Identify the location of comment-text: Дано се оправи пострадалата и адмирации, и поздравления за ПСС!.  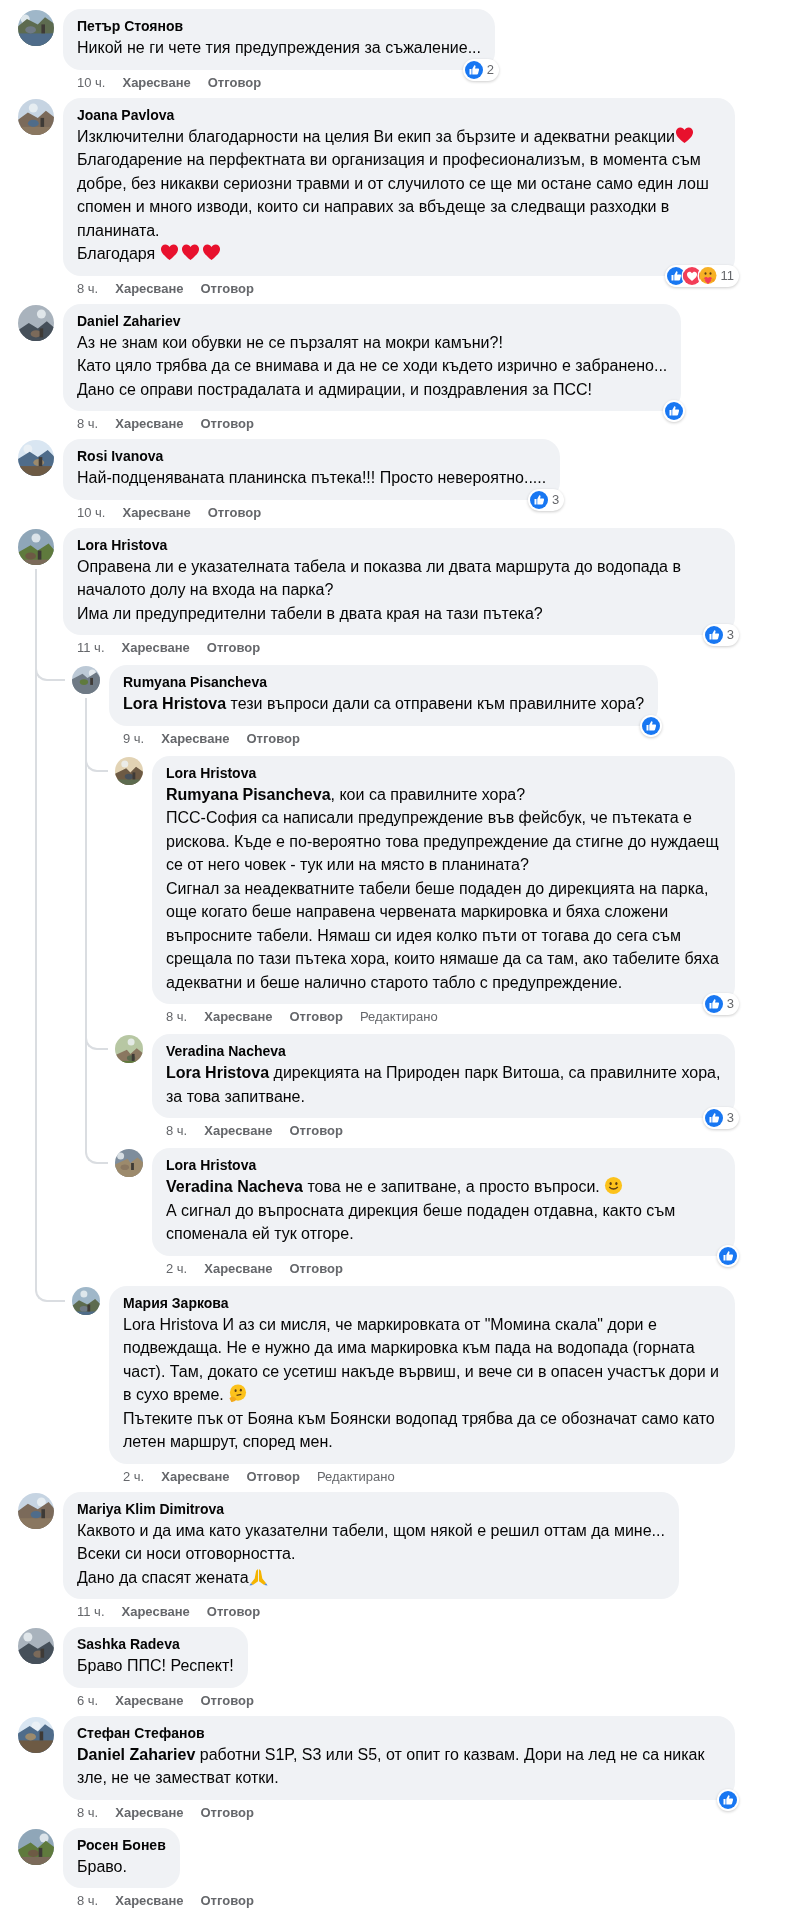
(335, 389).